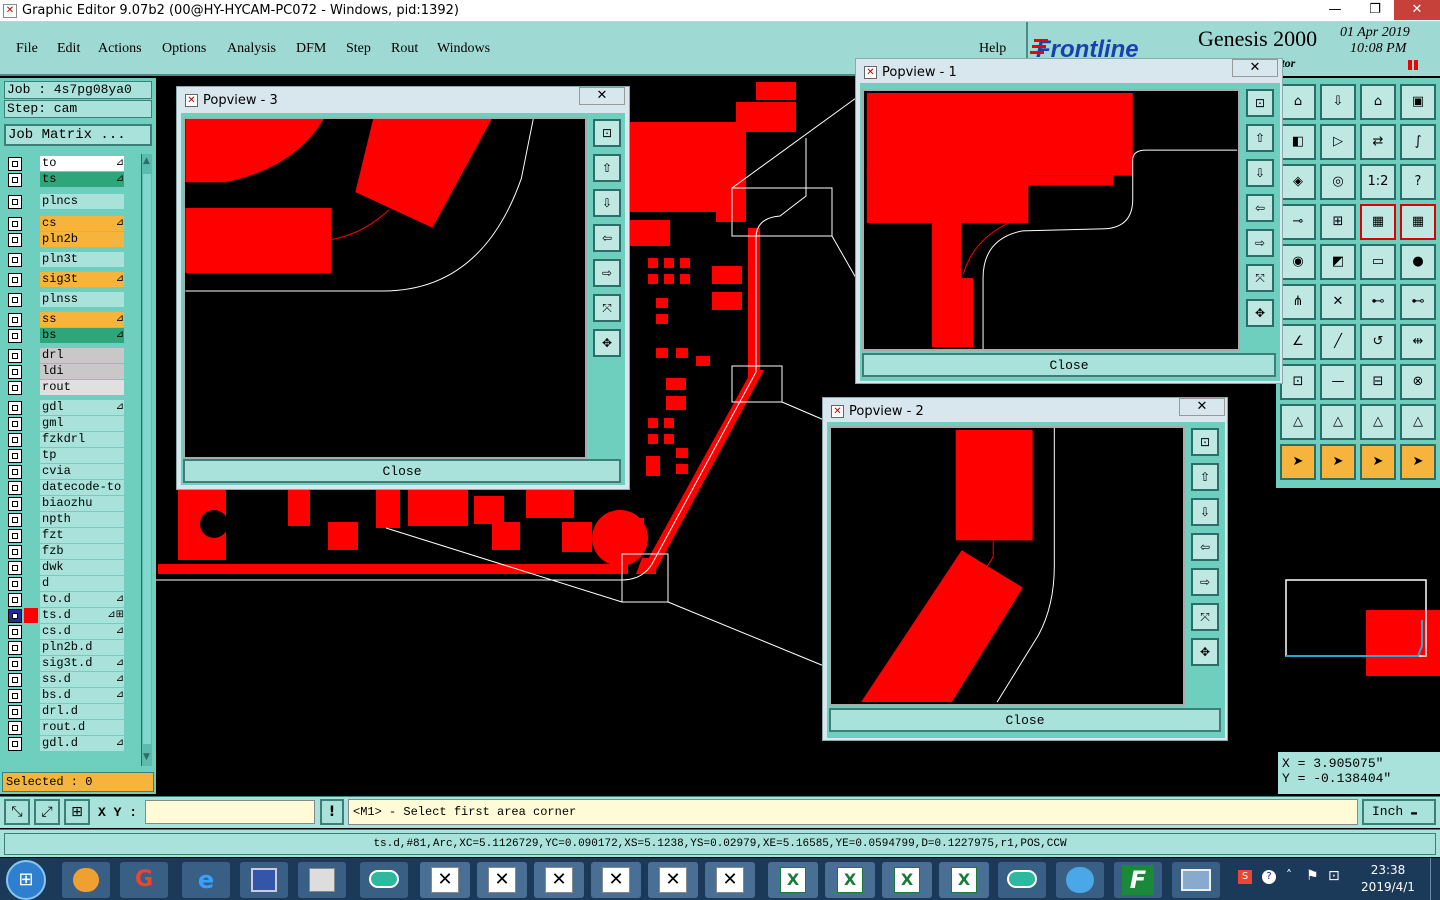 Image resolution: width=1440 pixels, height=900 pixels. Describe the element at coordinates (463, 49) in the screenshot. I see `menu-windows: Windows` at that location.